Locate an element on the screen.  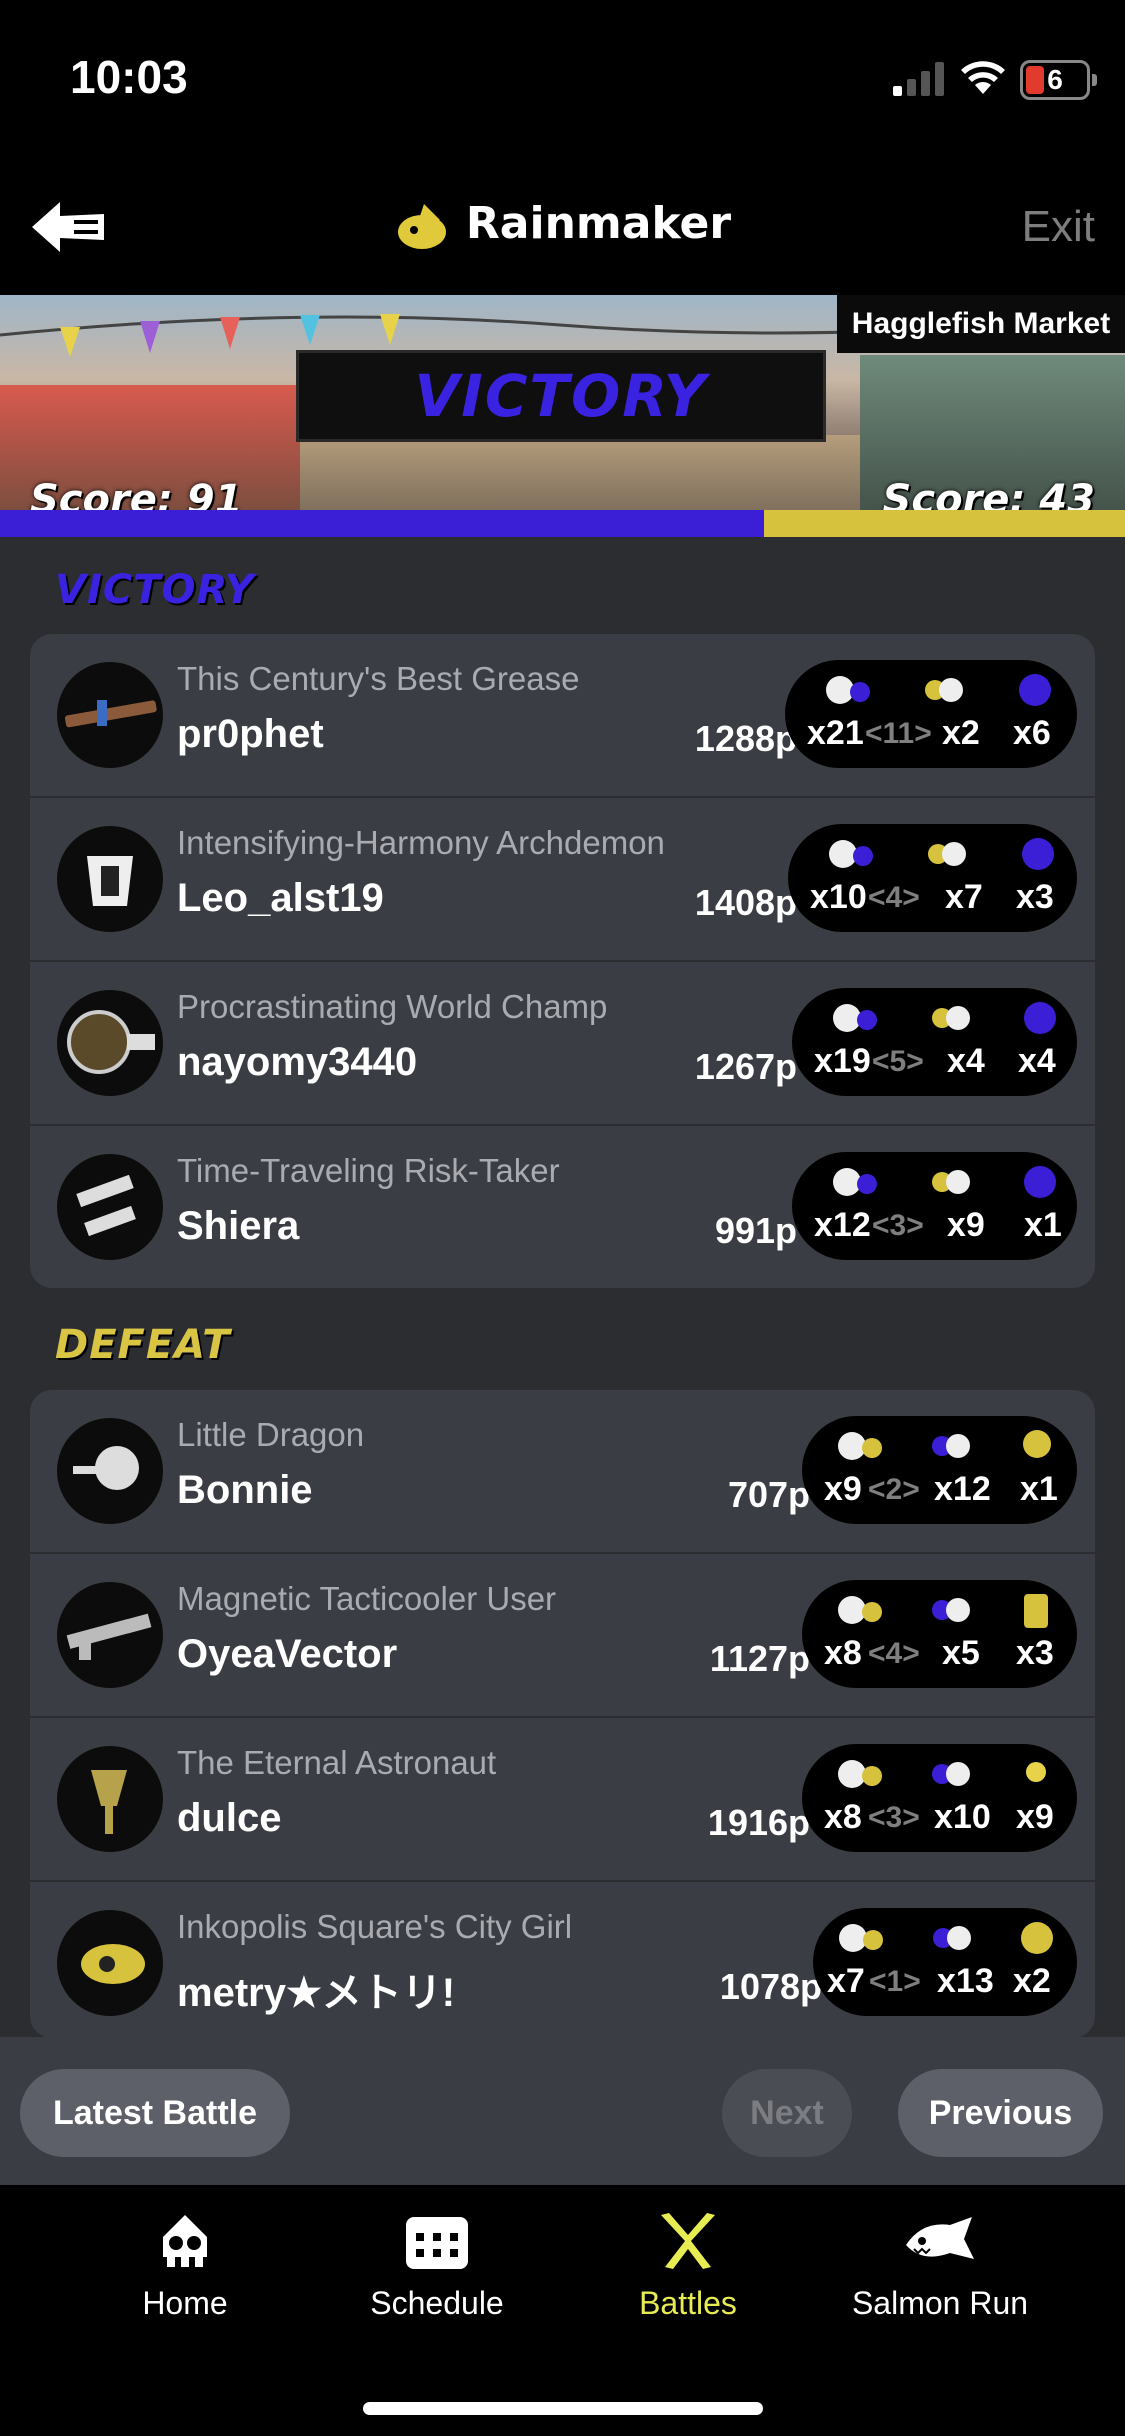
player-title: Intensifying-Harmony Archdemon is located at coordinates (421, 842).